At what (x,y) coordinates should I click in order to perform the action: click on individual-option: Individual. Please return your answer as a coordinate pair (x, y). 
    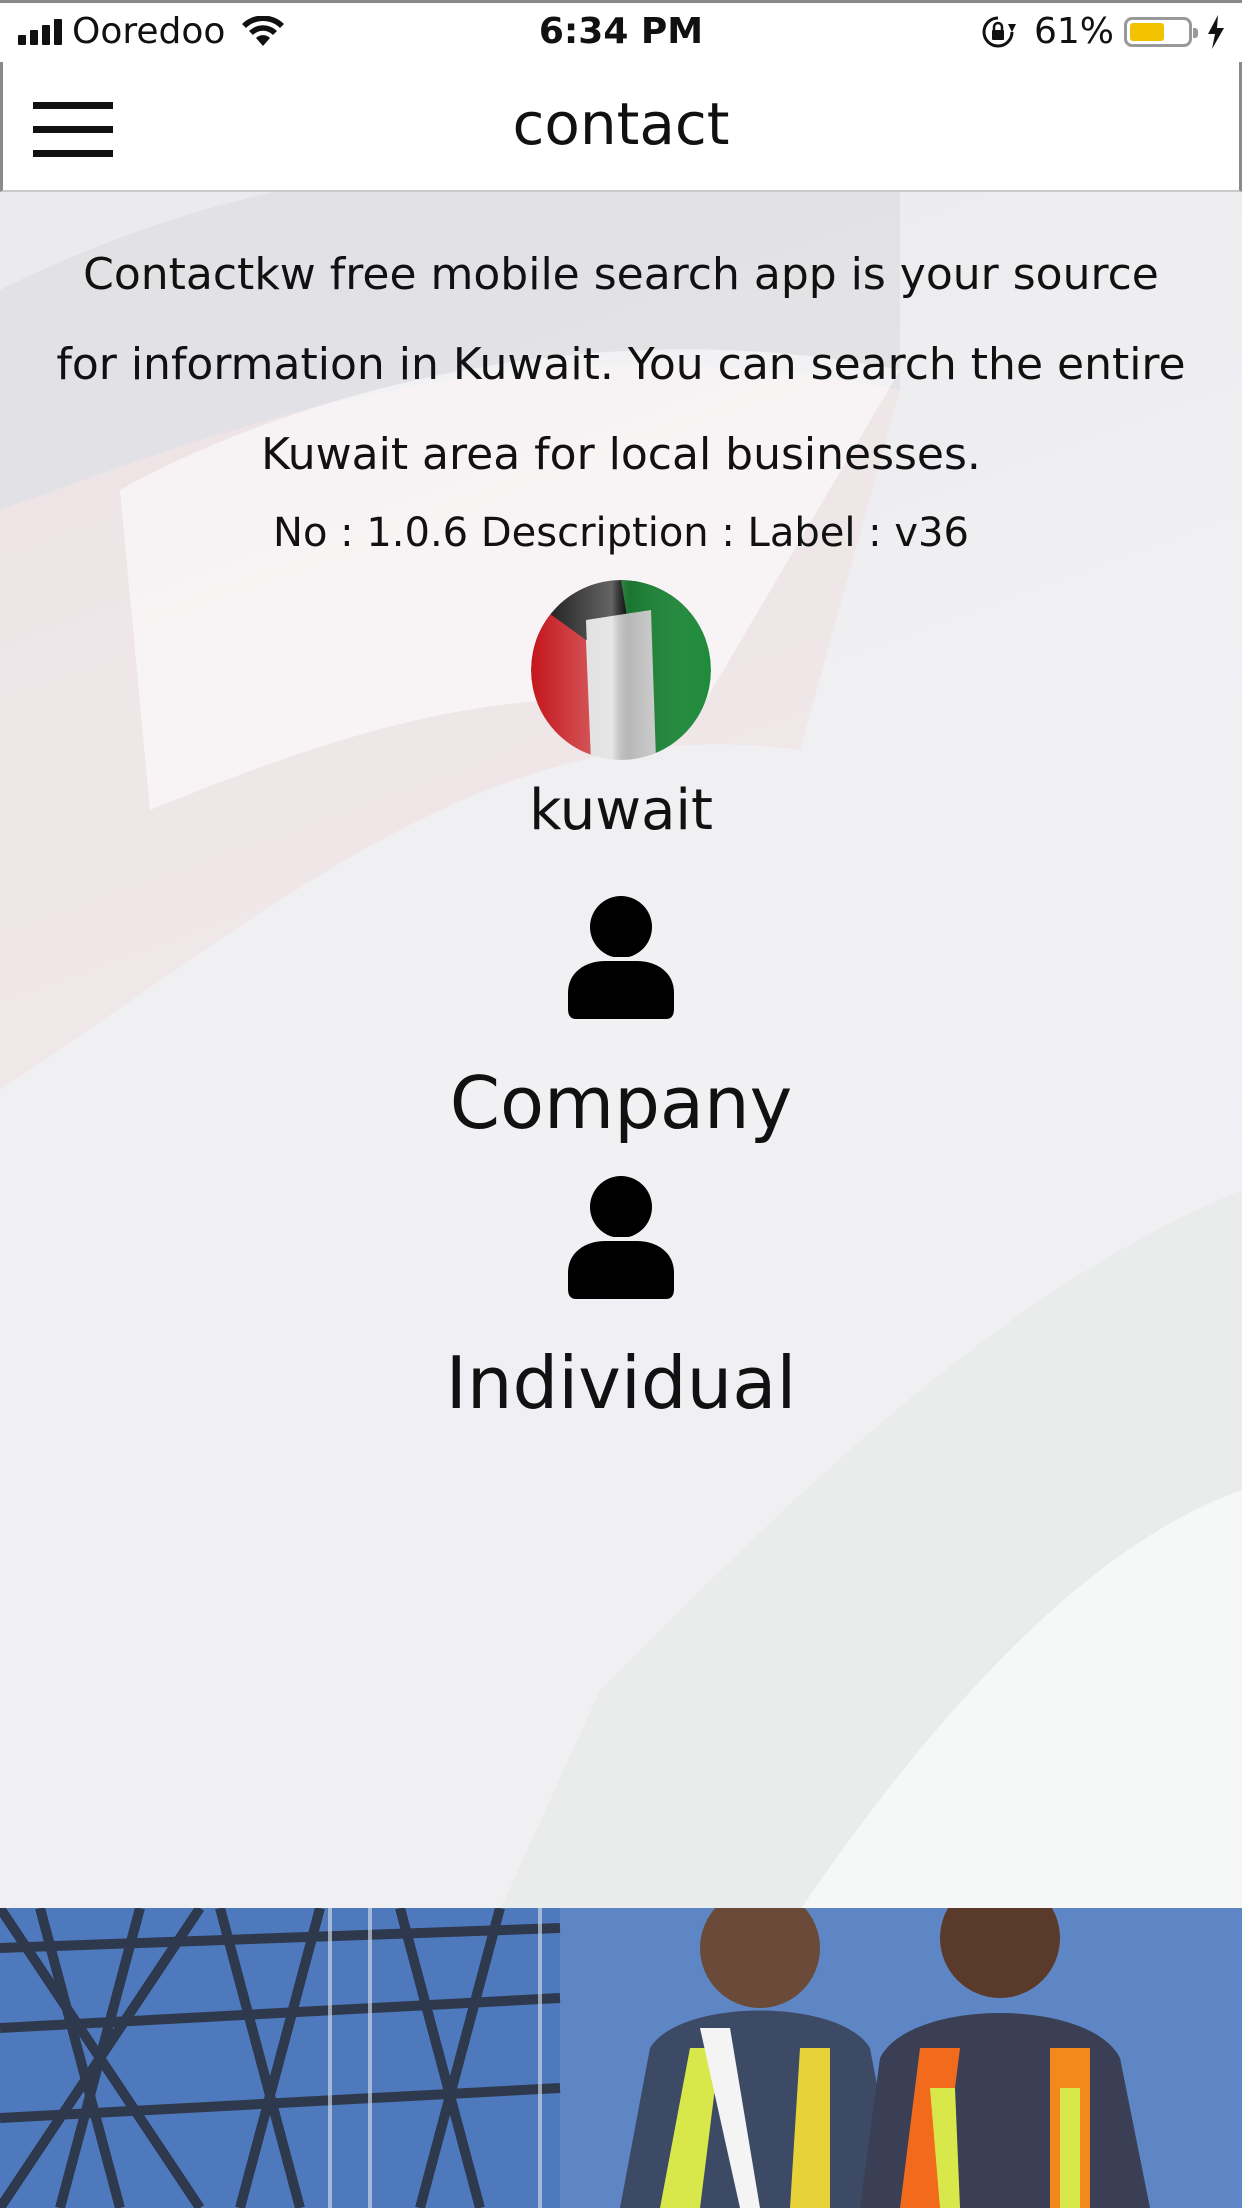
    Looking at the image, I should click on (621, 1299).